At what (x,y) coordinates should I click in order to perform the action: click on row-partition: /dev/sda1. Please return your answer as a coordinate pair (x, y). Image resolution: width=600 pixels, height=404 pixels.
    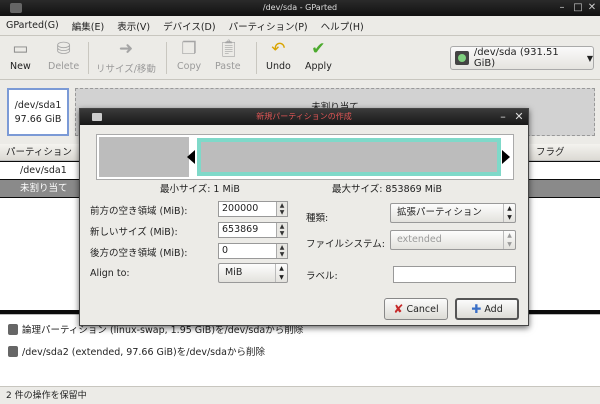
    Looking at the image, I should click on (43, 170).